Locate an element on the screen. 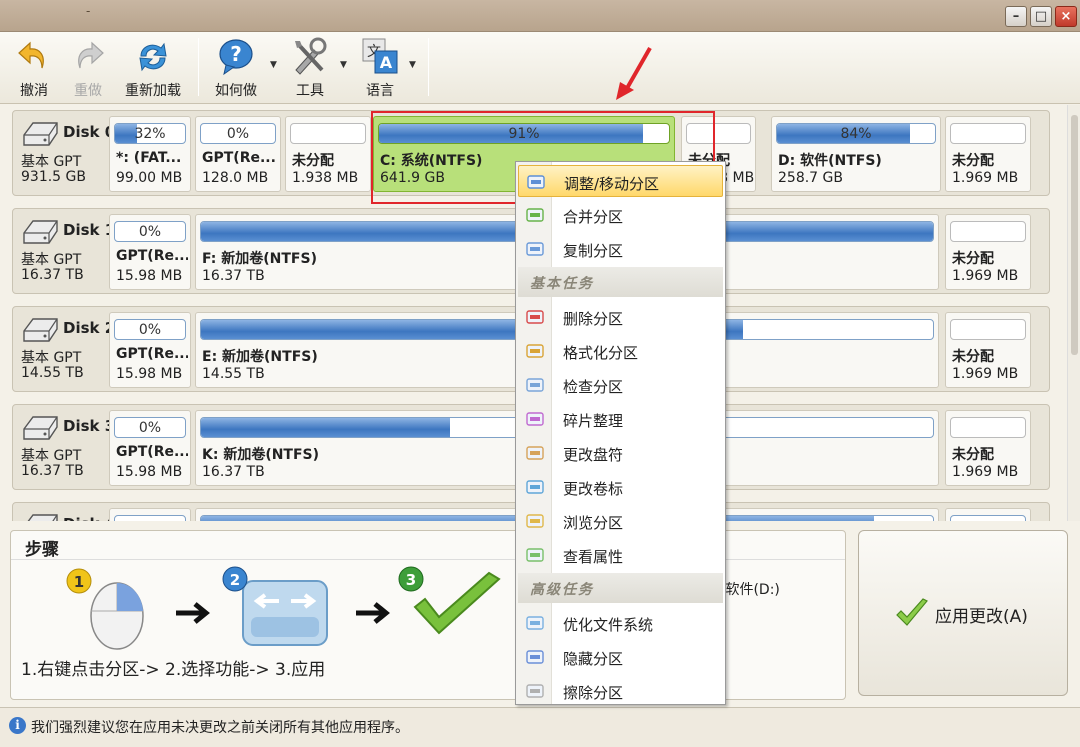  defrag-icon is located at coordinates (535, 419).